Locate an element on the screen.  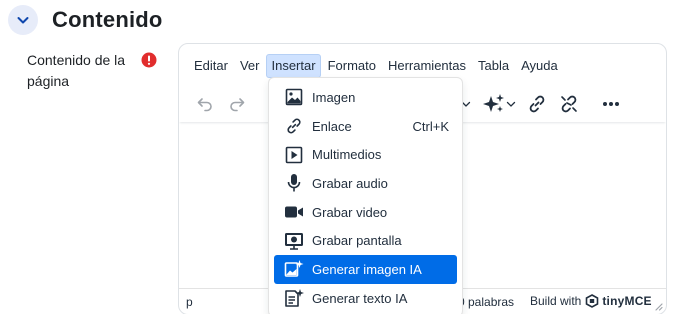
menu-tabla: Tabla is located at coordinates (493, 66).